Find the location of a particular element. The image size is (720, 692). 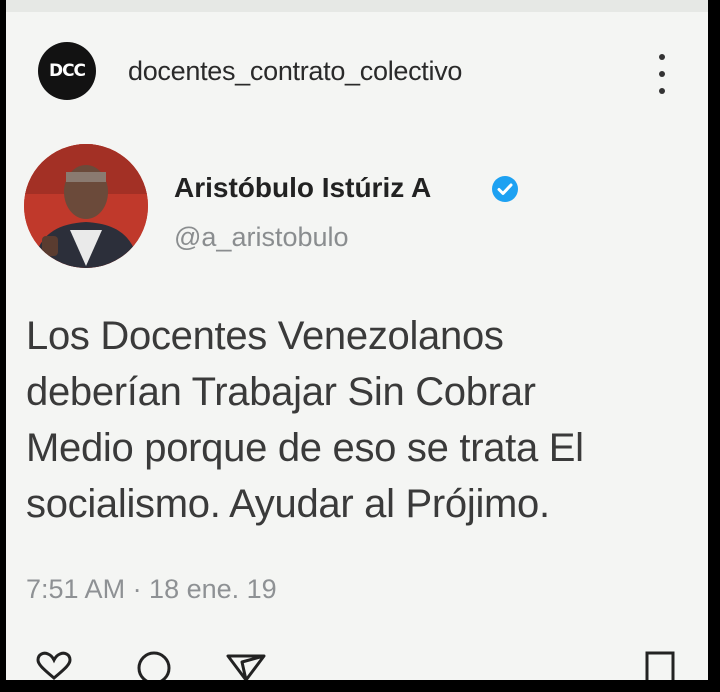

post-actions is located at coordinates (357, 665).